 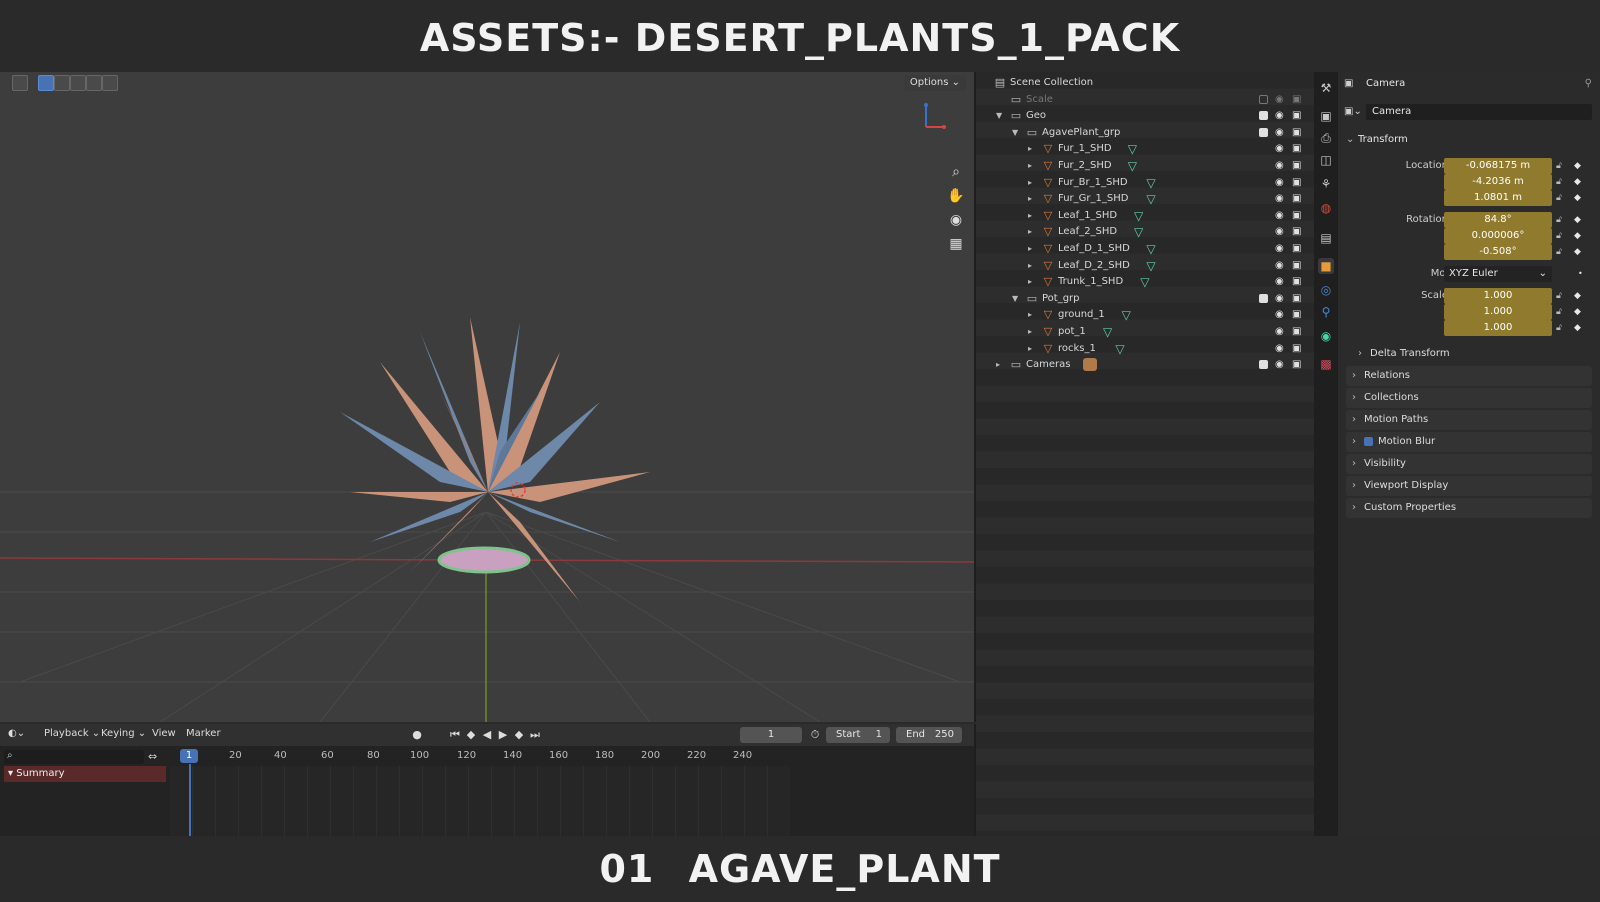 What do you see at coordinates (1469, 398) in the screenshot?
I see `panel-collections: › Collections` at bounding box center [1469, 398].